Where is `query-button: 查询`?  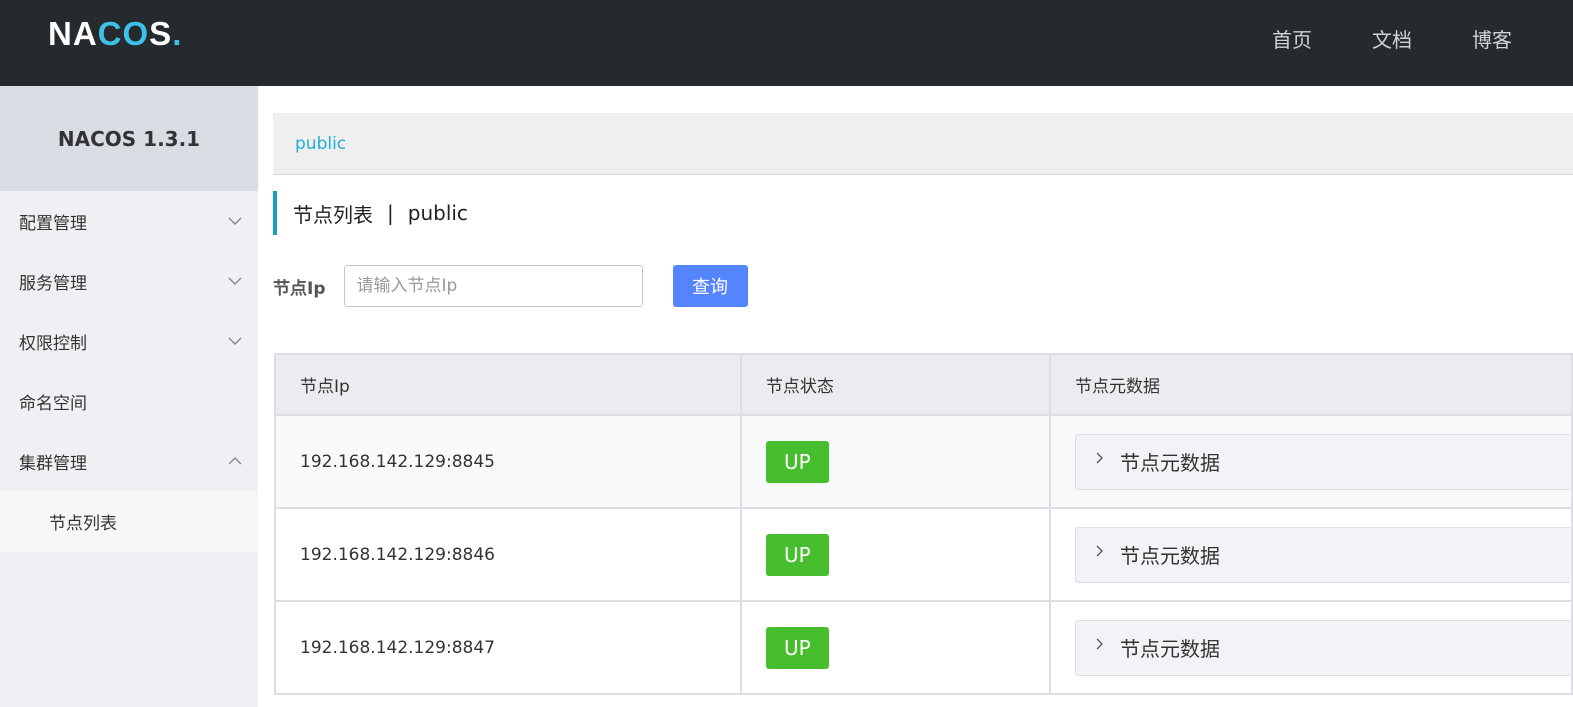
query-button: 查询 is located at coordinates (710, 286).